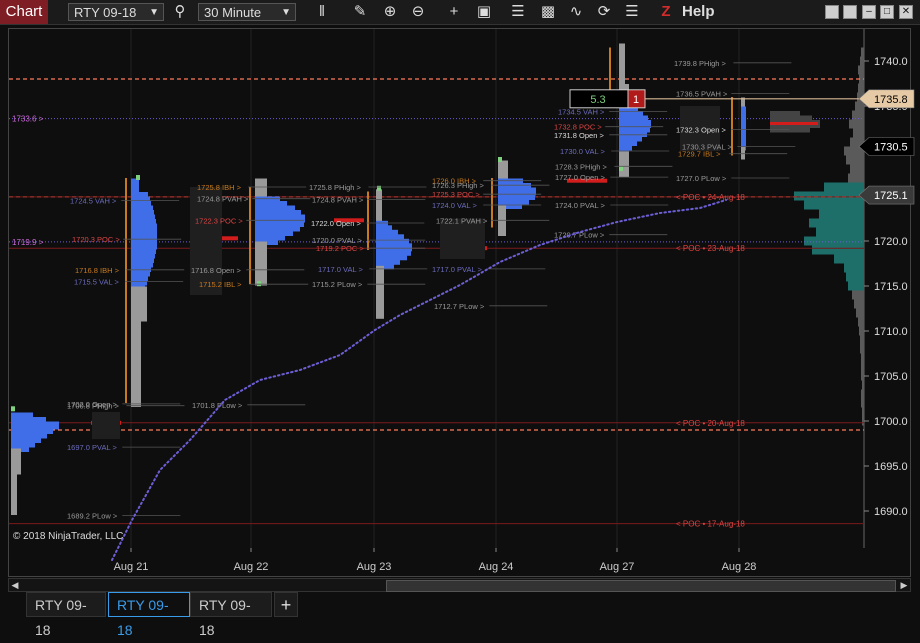  Describe the element at coordinates (92, 447) in the screenshot. I see `session-price-label: 1697.0 PVAL >` at that location.